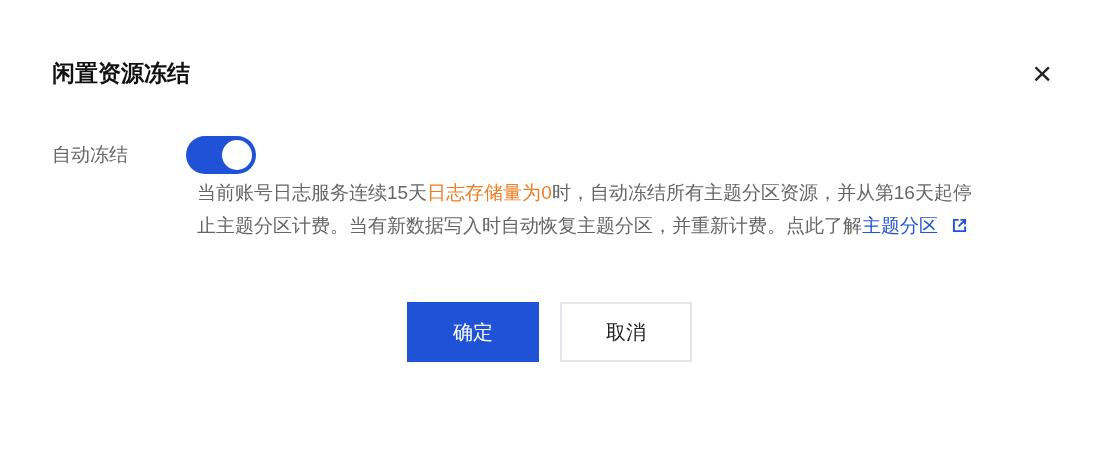 This screenshot has height=466, width=1098. I want to click on description-text: 当前账号日志服务连续15天 日志存储量为0时，自动冻结所有主题分区资源，并从第16天起停止主题分区计费。当有新数据写入时自动恢复主题分区，并重新计费。点此了解主题分区, so click(587, 209).